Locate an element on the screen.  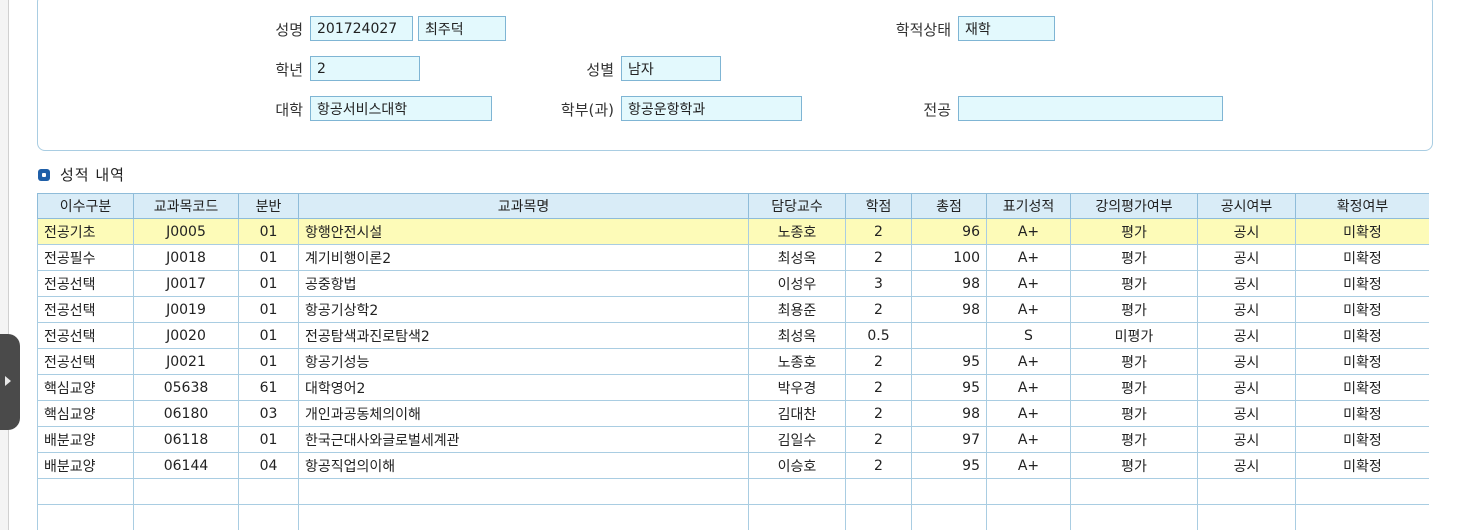
cell-course-name: 개인과공동체의이해 is located at coordinates (523, 413).